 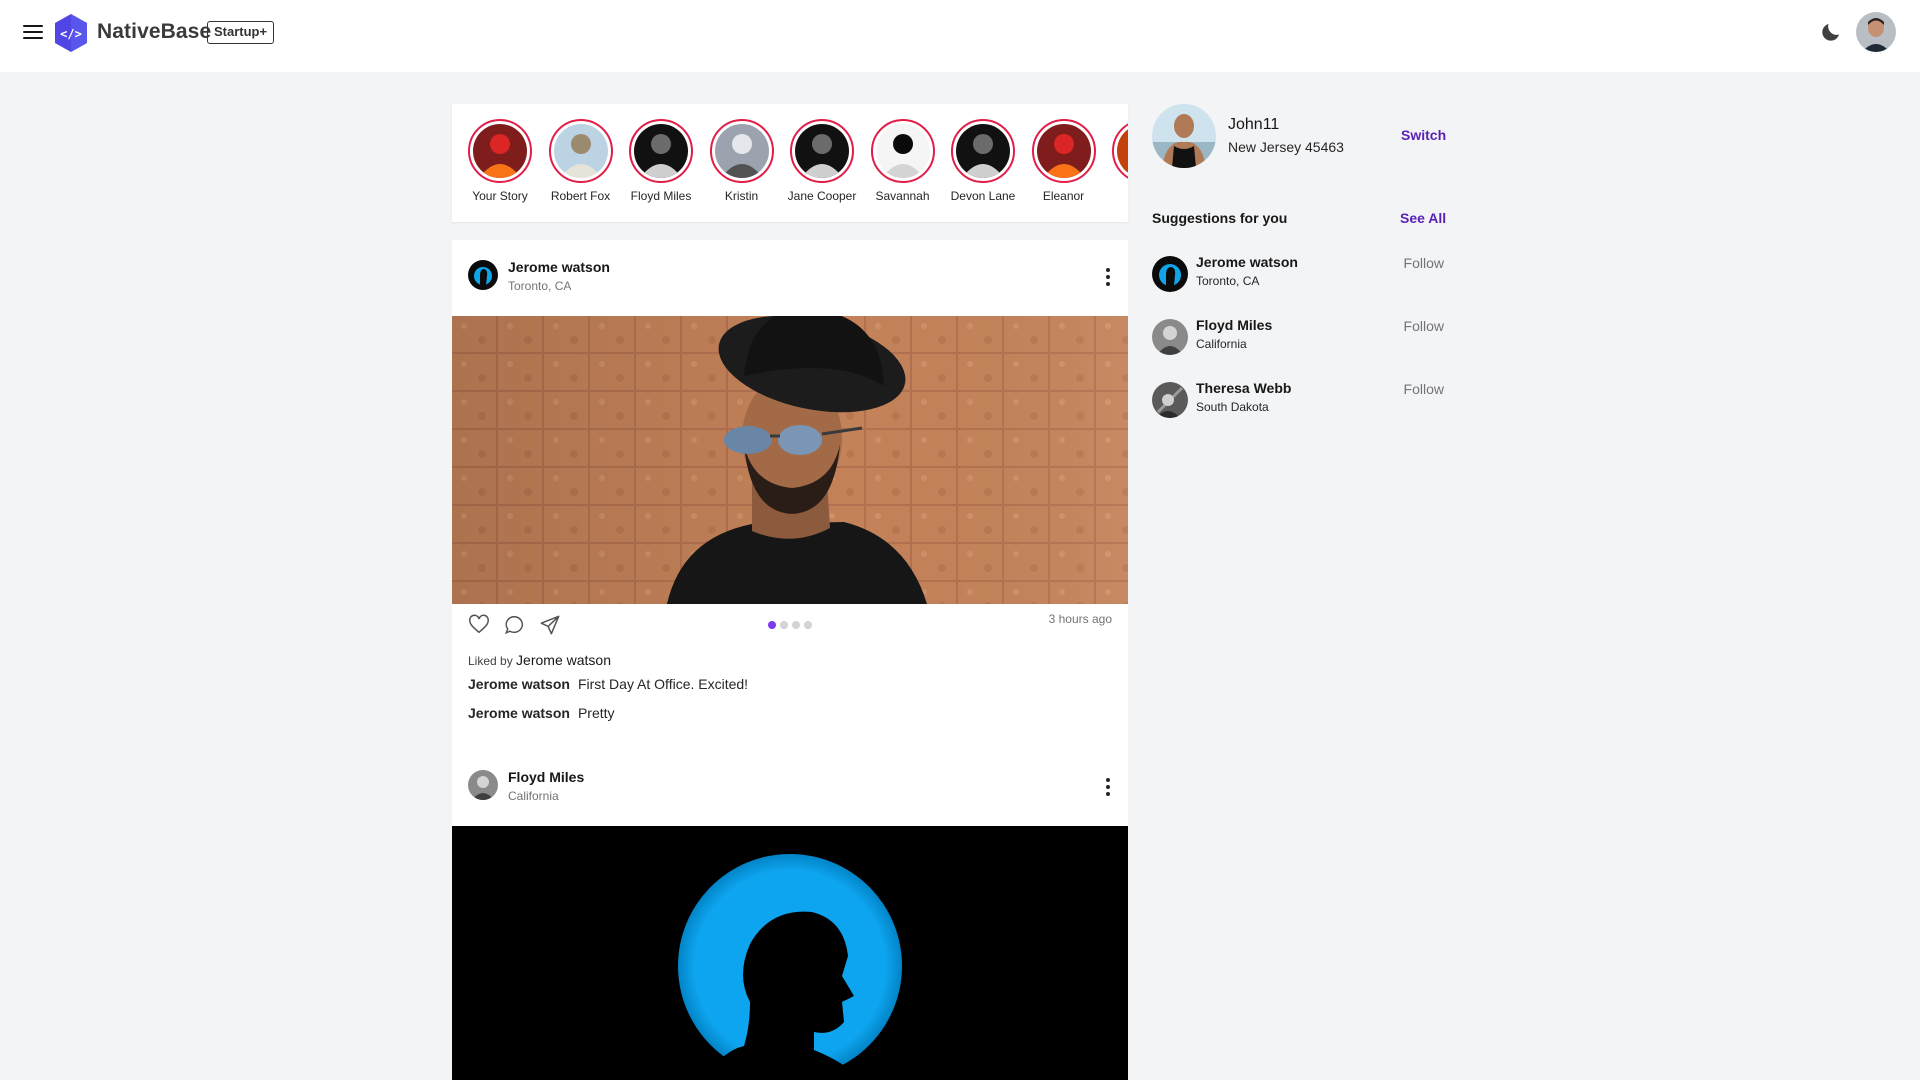 What do you see at coordinates (902, 196) in the screenshot?
I see `story-name: Savannah` at bounding box center [902, 196].